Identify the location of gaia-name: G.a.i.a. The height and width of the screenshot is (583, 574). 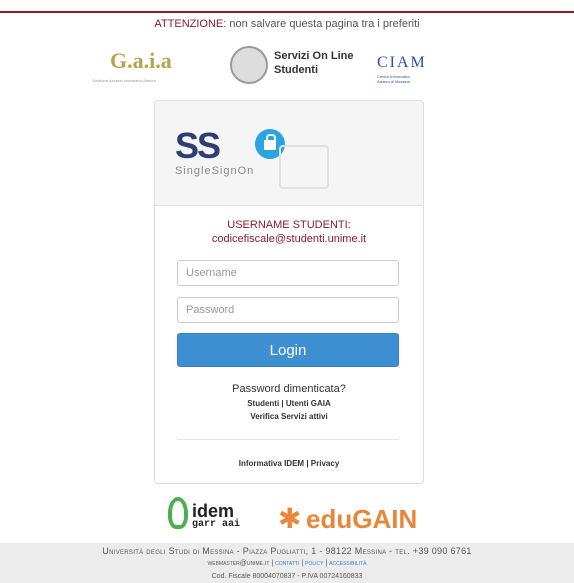
(141, 60).